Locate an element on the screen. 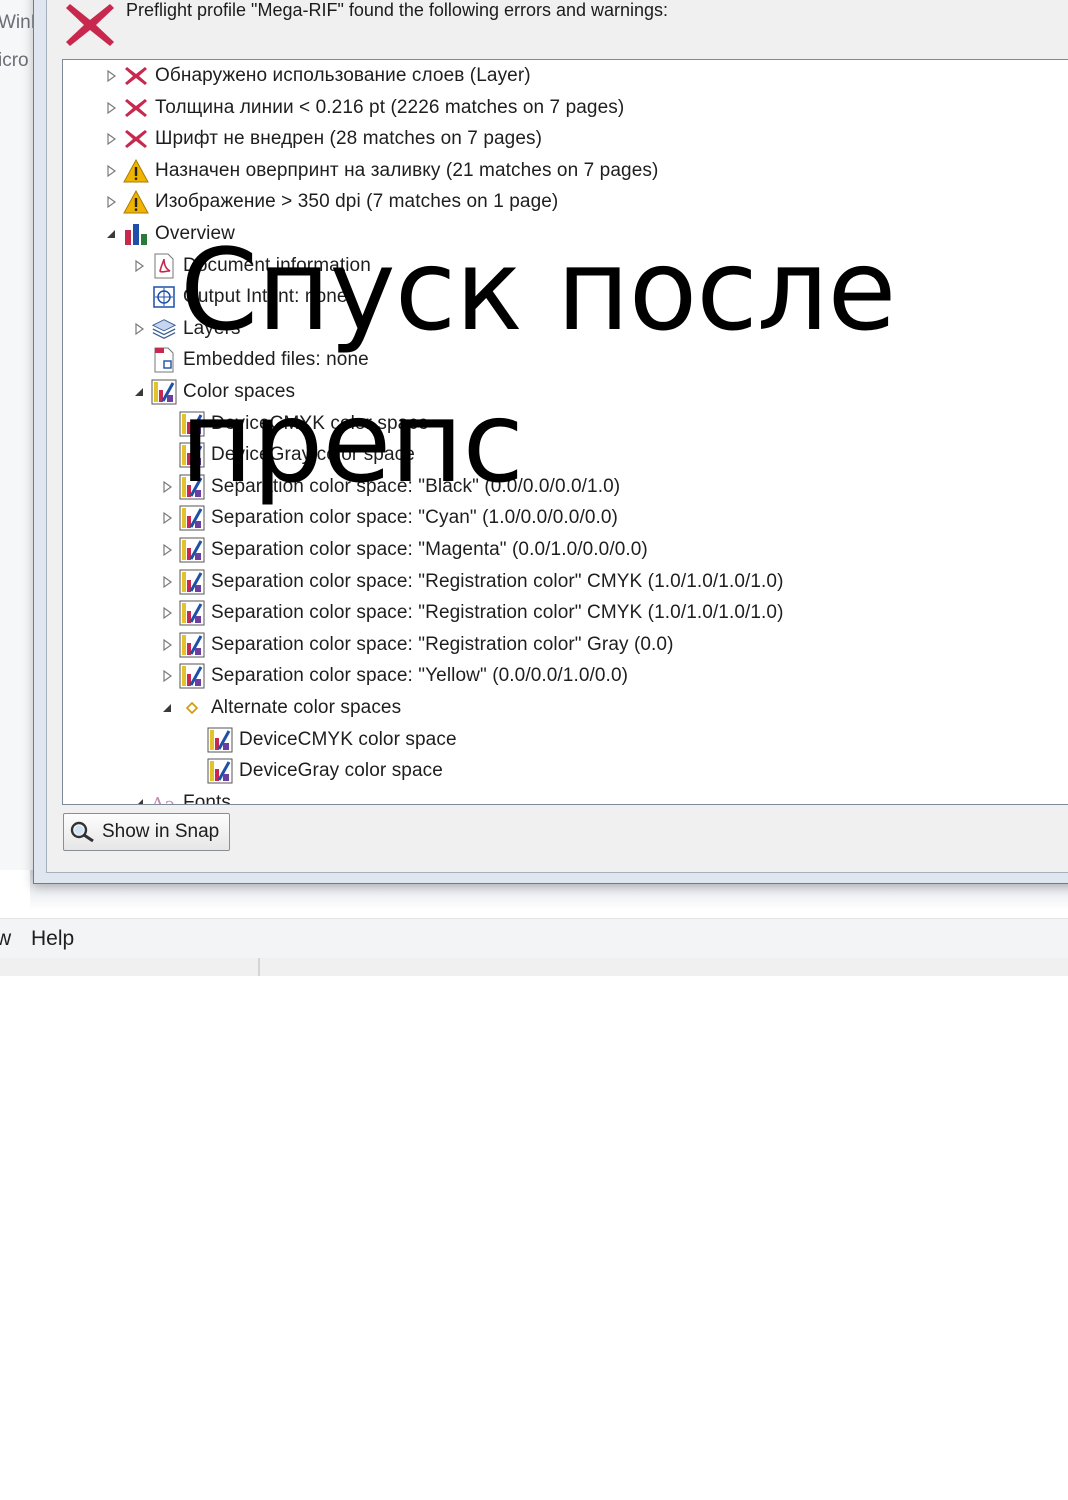 This screenshot has width=1068, height=1500. tree-item-label: DeviceCMYK color space is located at coordinates (348, 739).